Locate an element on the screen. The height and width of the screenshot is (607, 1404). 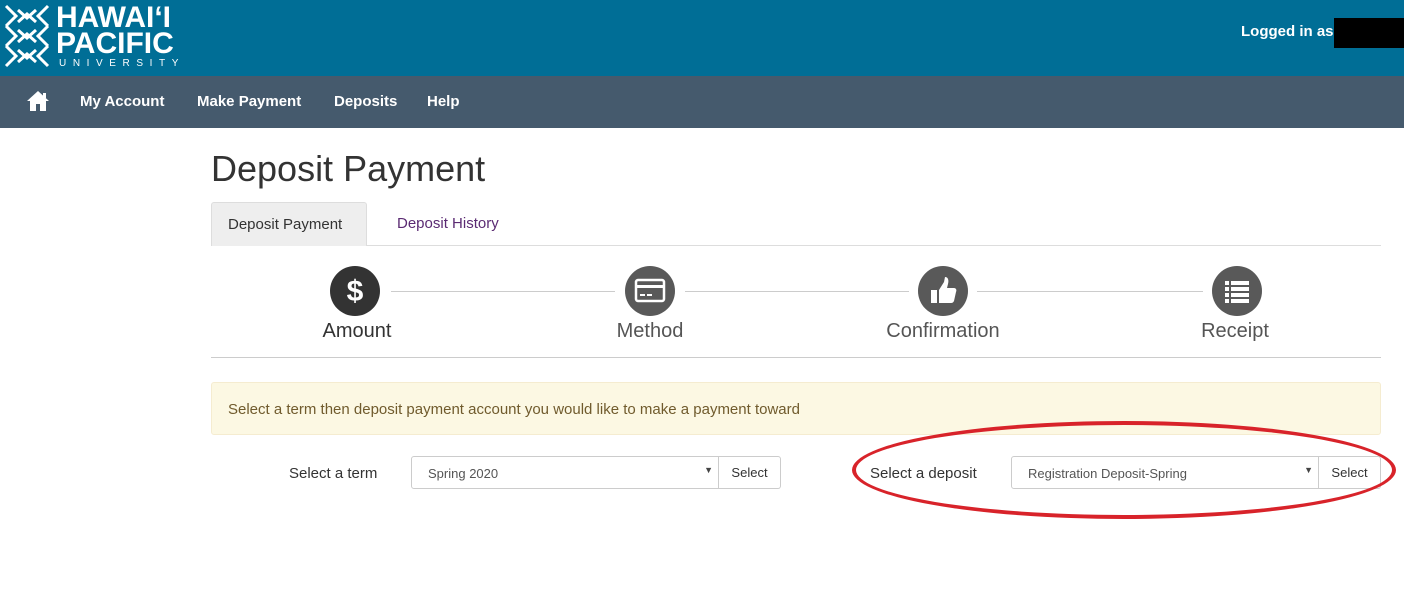
nav-deposits: Deposits is located at coordinates (365, 101).